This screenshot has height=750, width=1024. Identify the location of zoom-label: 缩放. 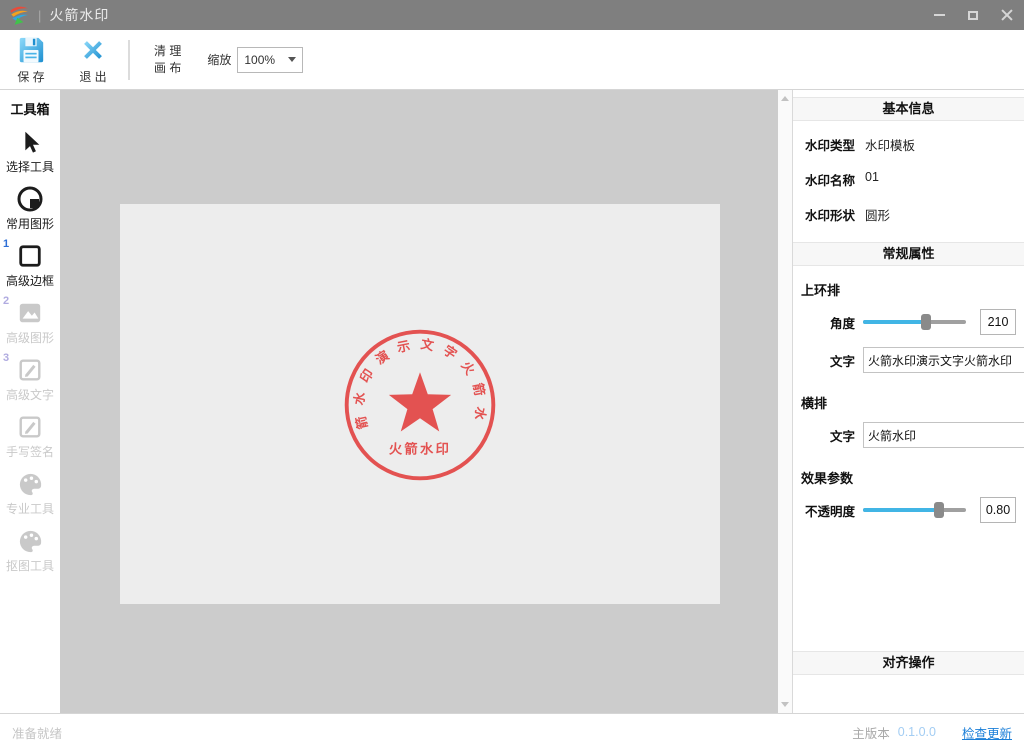
(219, 60).